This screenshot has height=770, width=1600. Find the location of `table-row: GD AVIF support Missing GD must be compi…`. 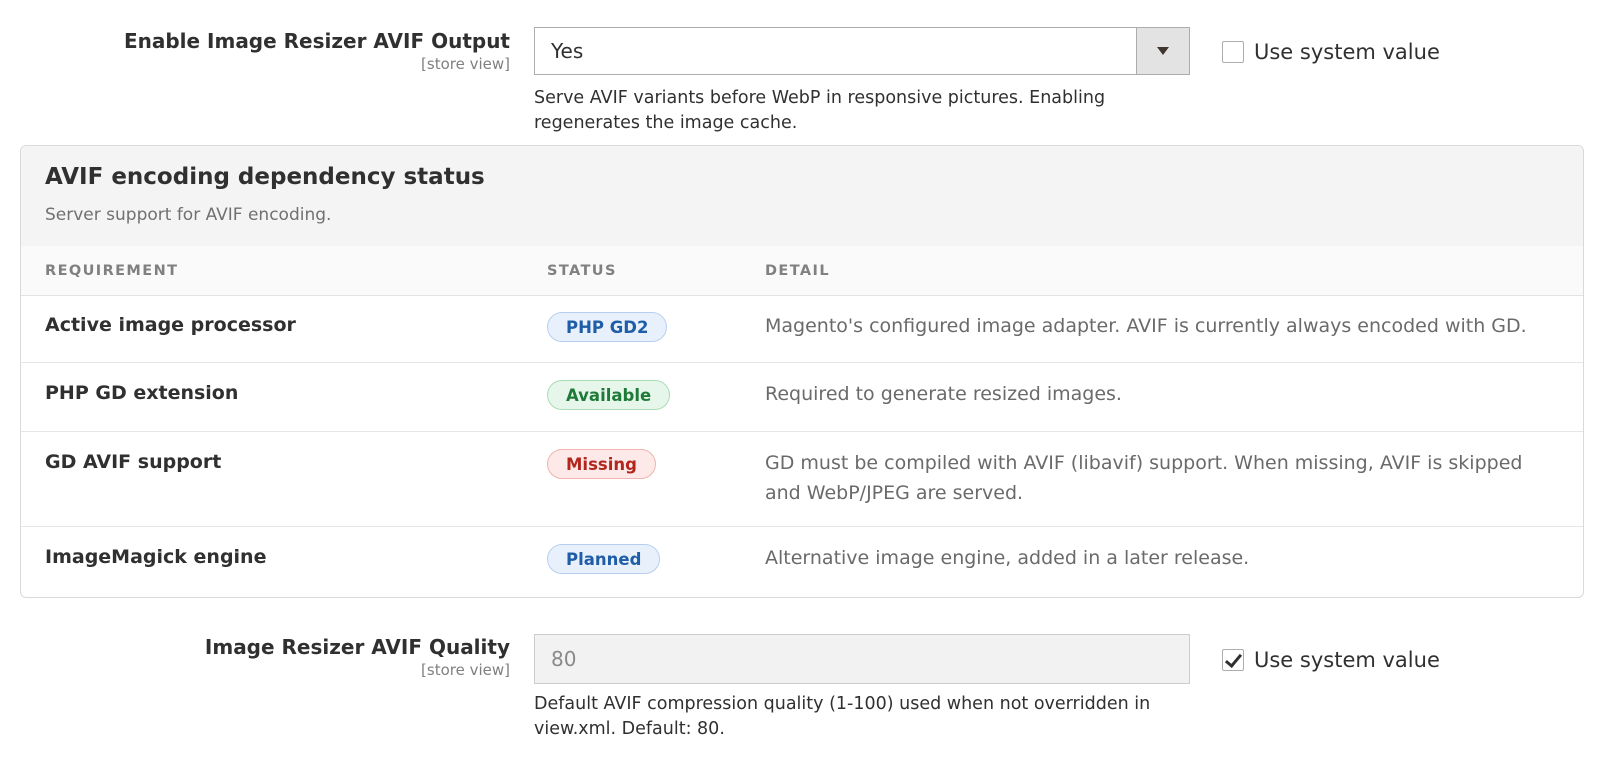

table-row: GD AVIF support Missing GD must be compi… is located at coordinates (802, 479).